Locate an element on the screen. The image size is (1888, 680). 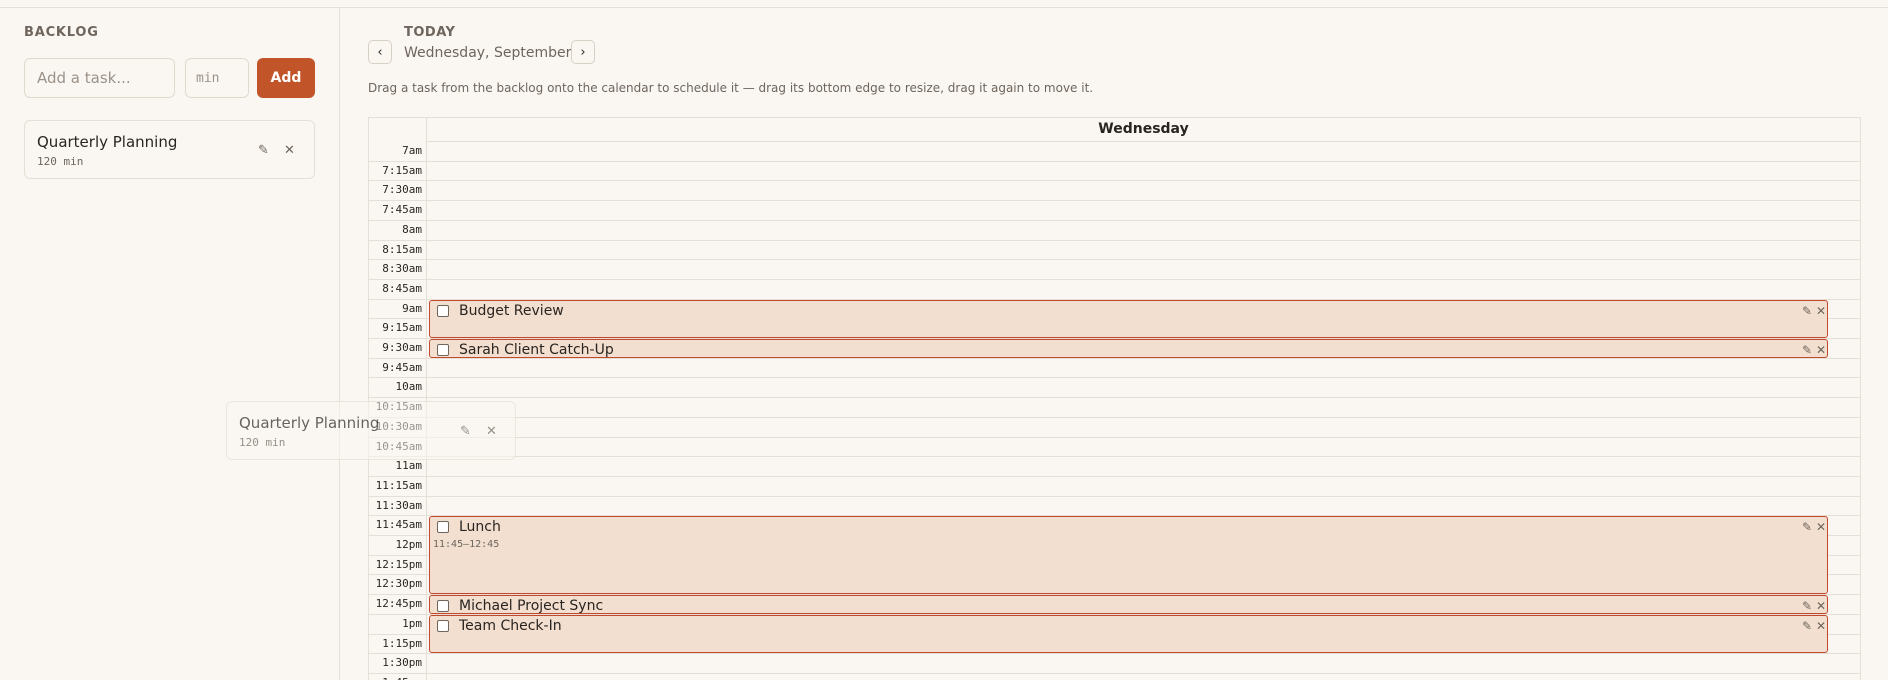
time-label: 7am is located at coordinates (412, 150).